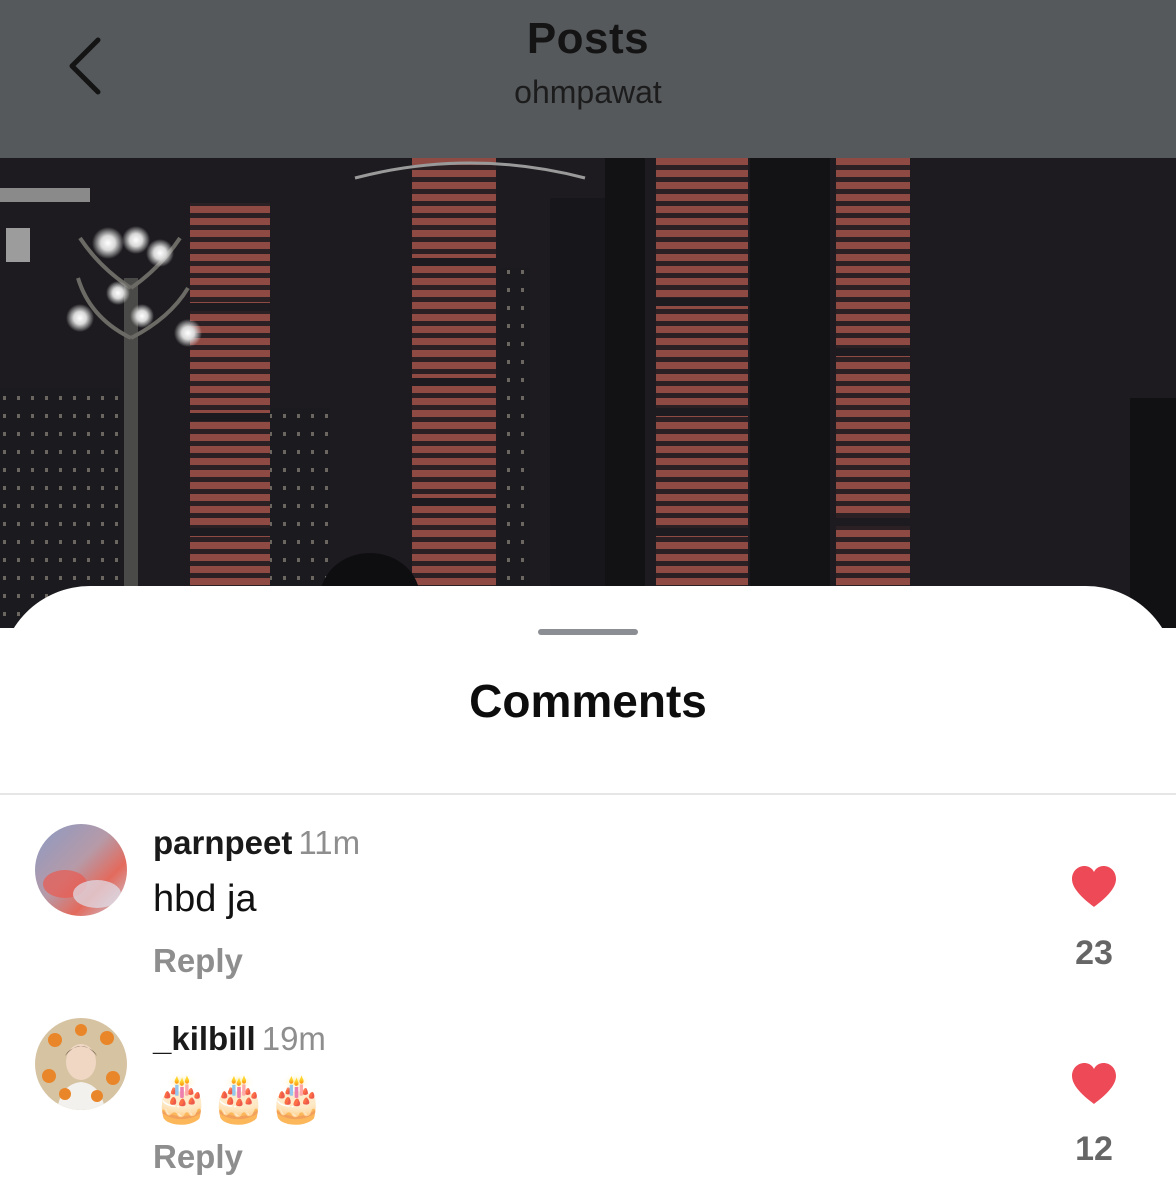 The image size is (1176, 1200). Describe the element at coordinates (222, 842) in the screenshot. I see `comment-username: parnpeet` at that location.